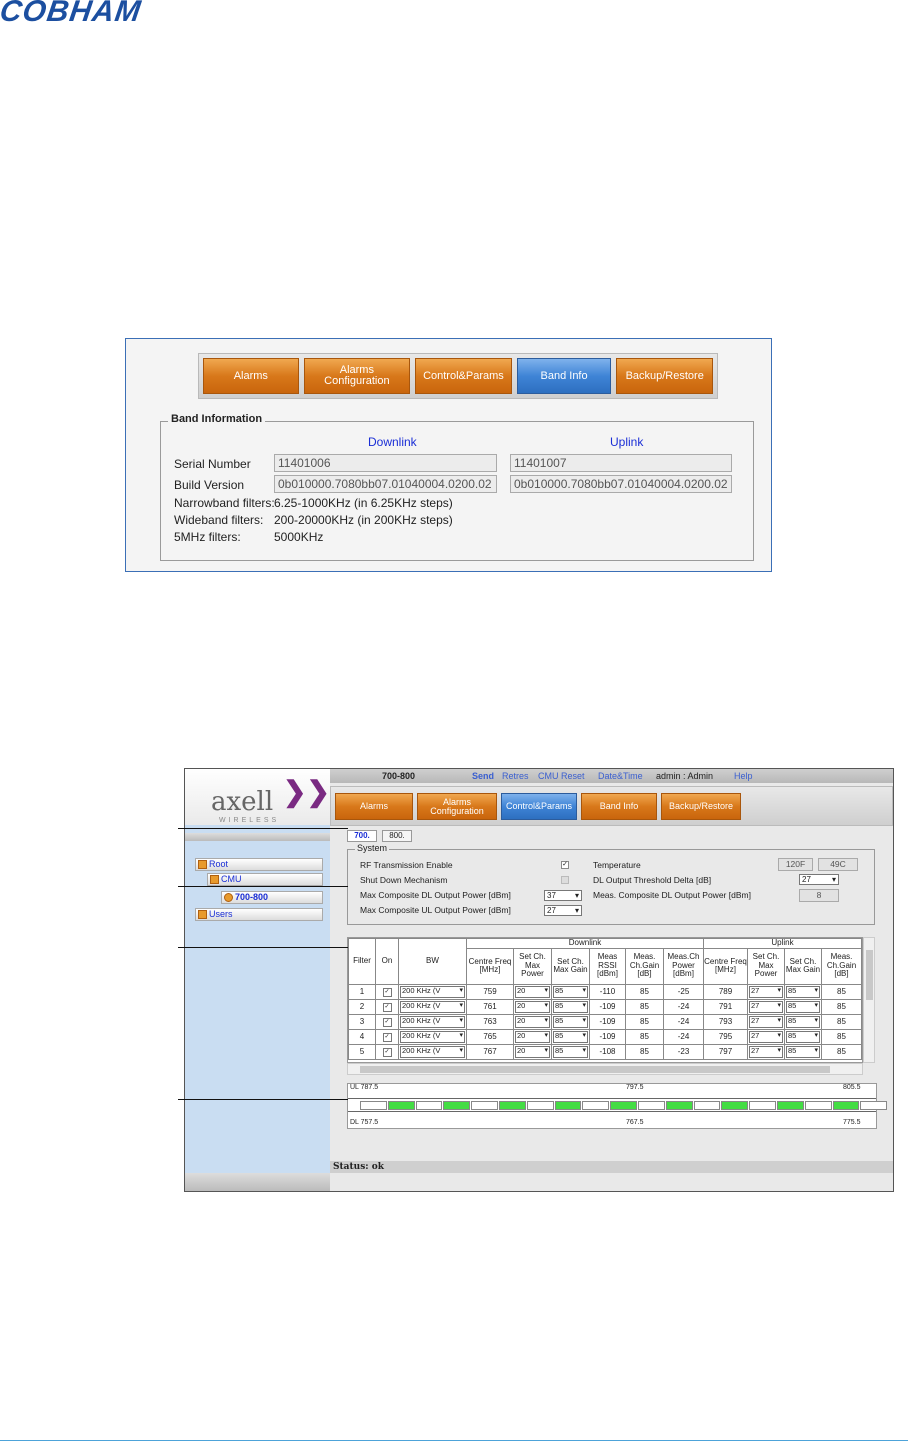 The height and width of the screenshot is (1446, 908). I want to click on retries-link: Retres, so click(515, 776).